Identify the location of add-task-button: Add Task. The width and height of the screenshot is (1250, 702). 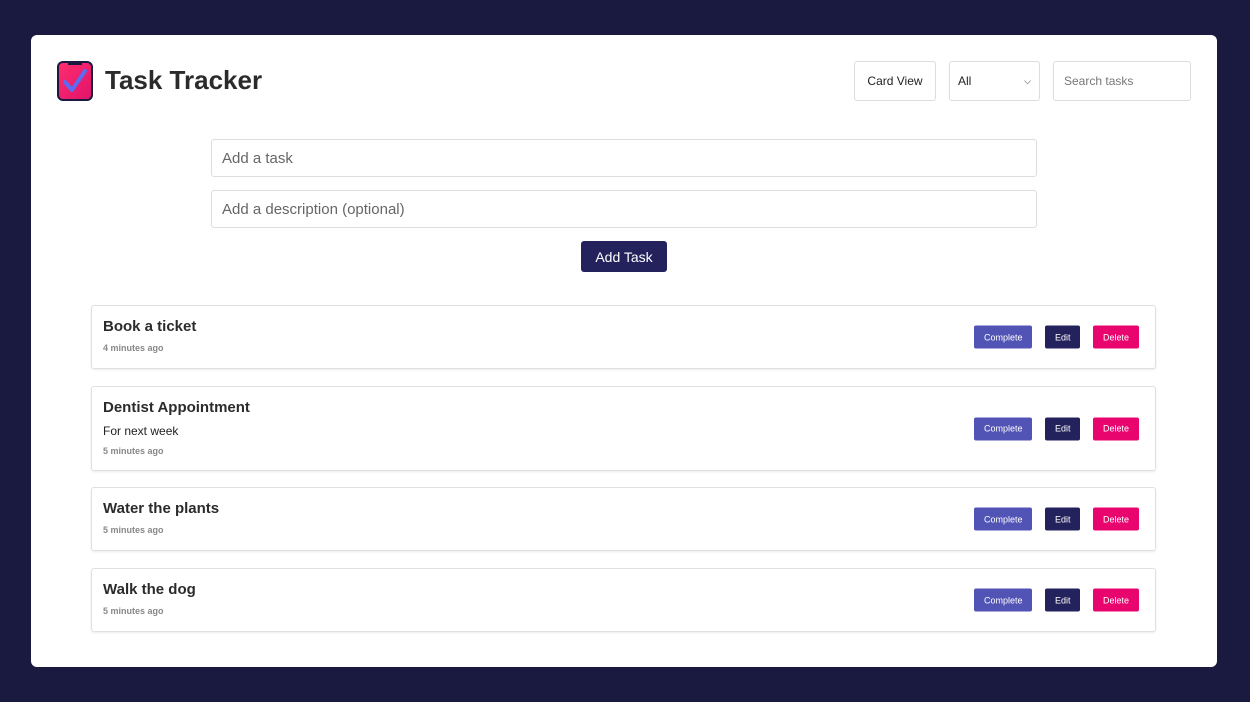
(624, 256).